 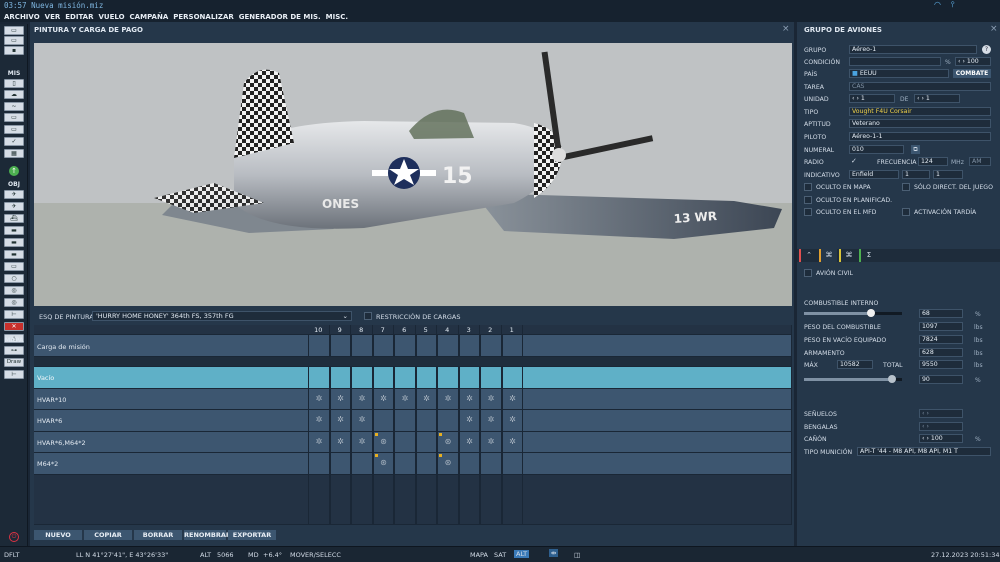 I want to click on fuel-pct-field: 68, so click(x=941, y=313).